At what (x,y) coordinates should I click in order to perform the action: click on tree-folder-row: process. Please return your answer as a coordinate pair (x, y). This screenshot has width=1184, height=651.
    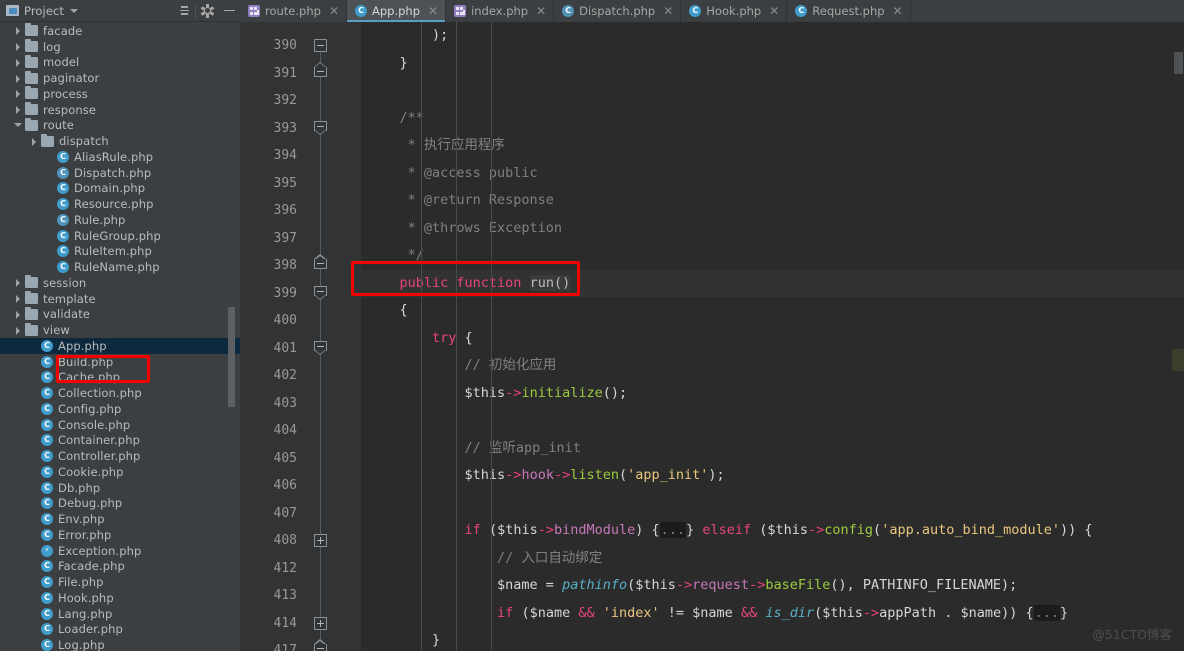
    Looking at the image, I should click on (120, 94).